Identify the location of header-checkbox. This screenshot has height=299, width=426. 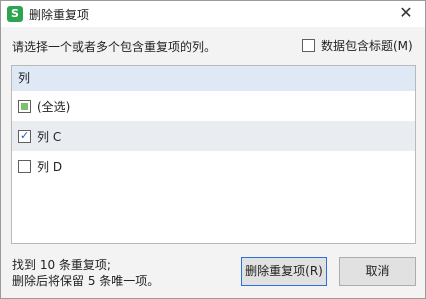
(308, 45).